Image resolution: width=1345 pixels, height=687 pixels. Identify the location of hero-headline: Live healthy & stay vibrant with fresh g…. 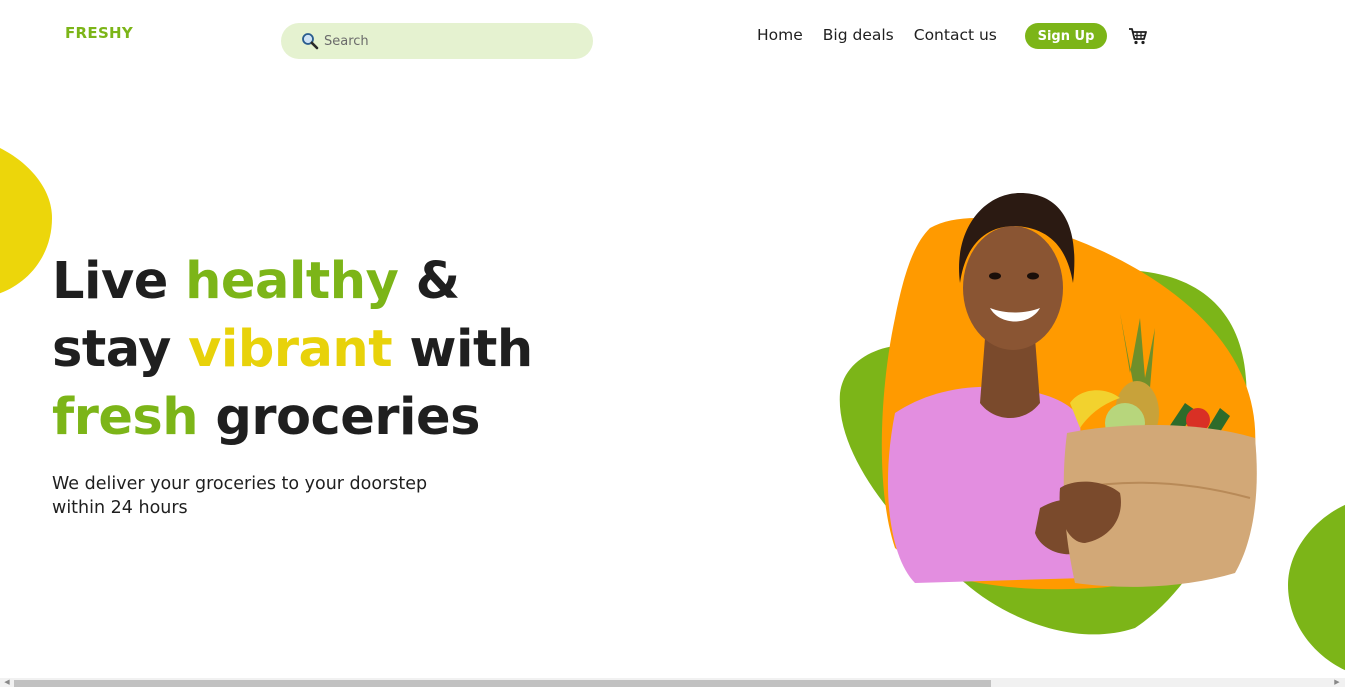
(312, 350).